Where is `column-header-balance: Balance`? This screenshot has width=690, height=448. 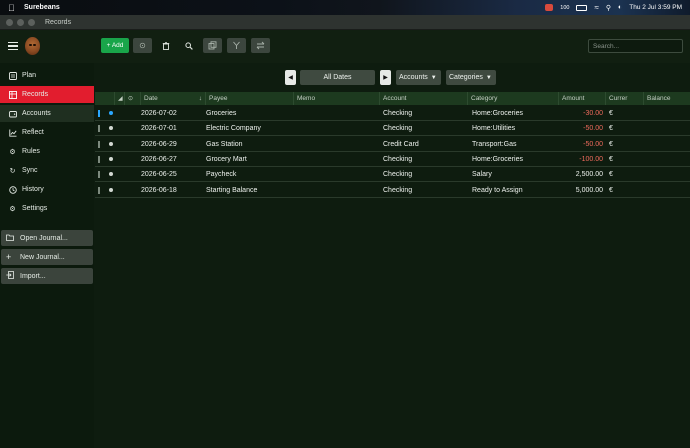 column-header-balance: Balance is located at coordinates (667, 98).